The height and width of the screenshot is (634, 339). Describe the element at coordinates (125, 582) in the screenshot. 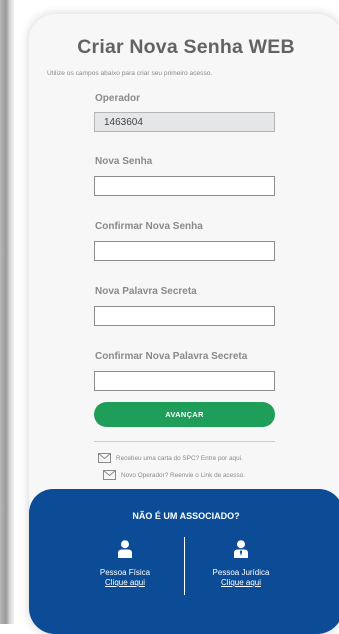

I see `individual-link: Clique aqui` at that location.